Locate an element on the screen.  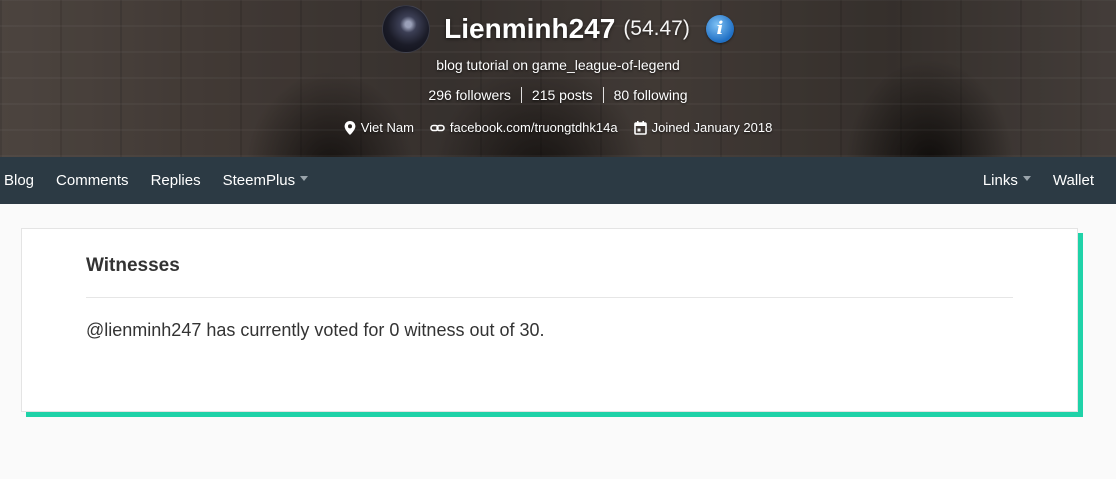
nav-links-dropdown: Links is located at coordinates (1007, 180).